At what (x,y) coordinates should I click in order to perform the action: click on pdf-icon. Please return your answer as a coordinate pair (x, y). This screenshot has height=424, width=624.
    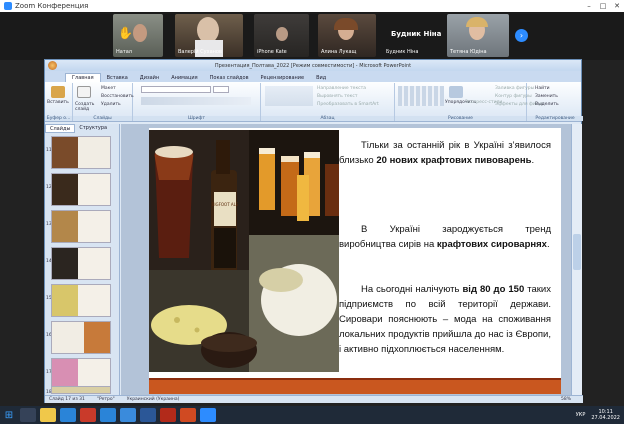
    Looking at the image, I should click on (168, 415).